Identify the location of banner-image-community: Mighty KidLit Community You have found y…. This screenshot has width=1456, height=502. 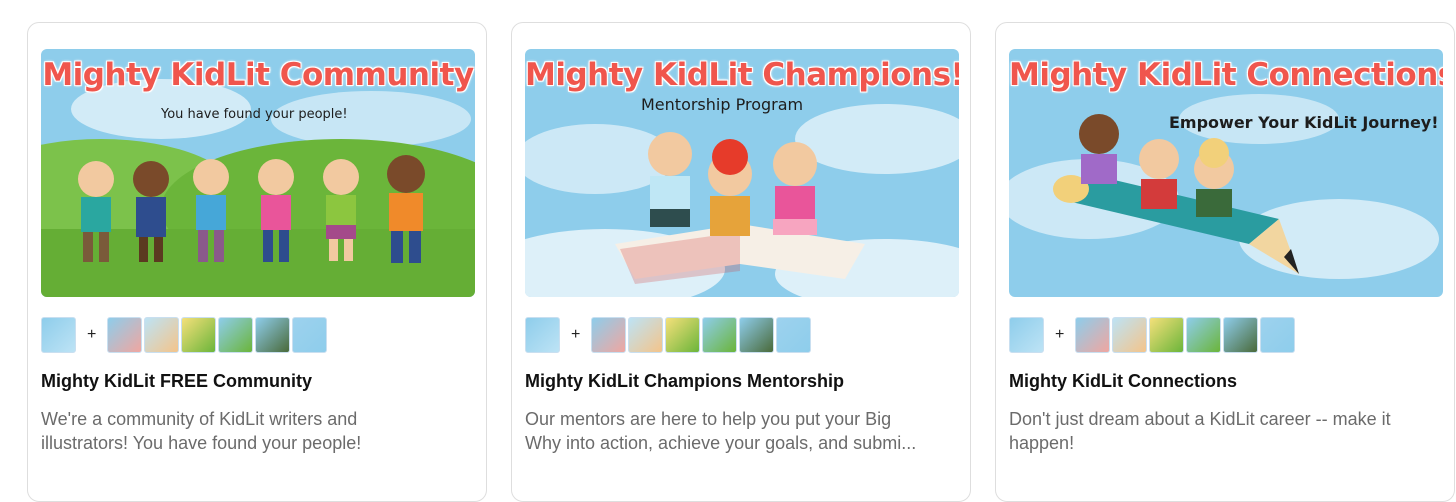
(258, 173).